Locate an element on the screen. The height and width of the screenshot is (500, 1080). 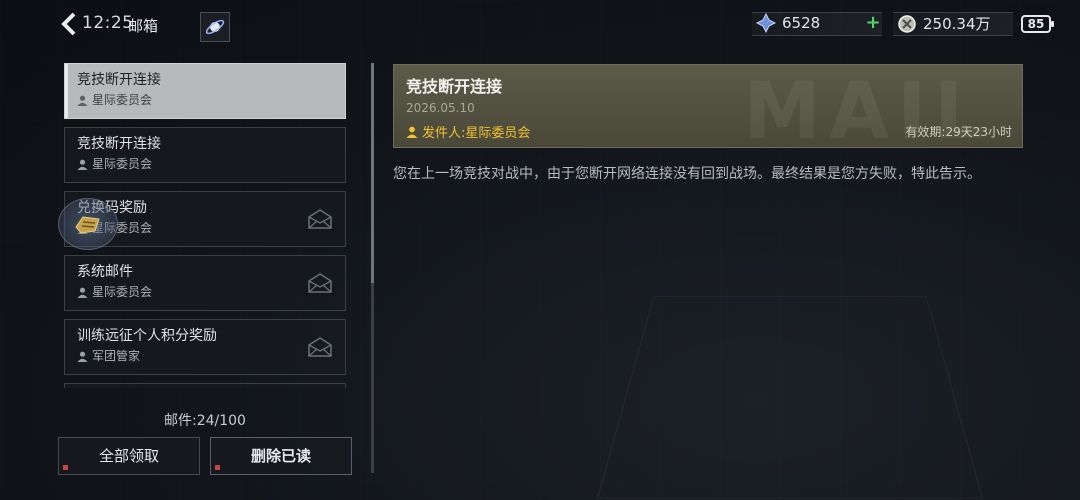
chevron-left-icon is located at coordinates (68, 24).